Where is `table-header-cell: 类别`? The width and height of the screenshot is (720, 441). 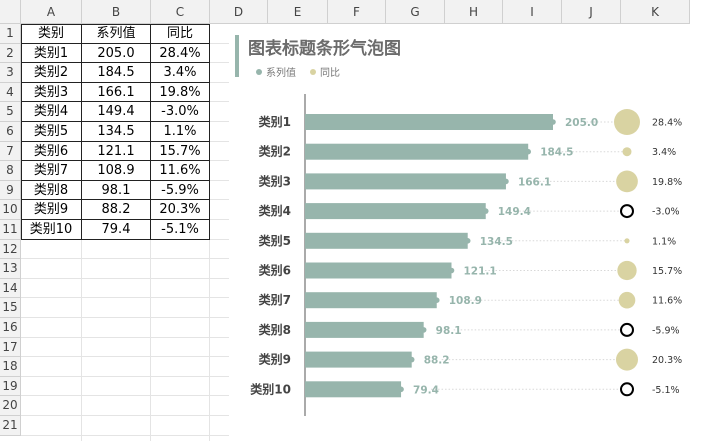
table-header-cell: 类别 is located at coordinates (51, 34).